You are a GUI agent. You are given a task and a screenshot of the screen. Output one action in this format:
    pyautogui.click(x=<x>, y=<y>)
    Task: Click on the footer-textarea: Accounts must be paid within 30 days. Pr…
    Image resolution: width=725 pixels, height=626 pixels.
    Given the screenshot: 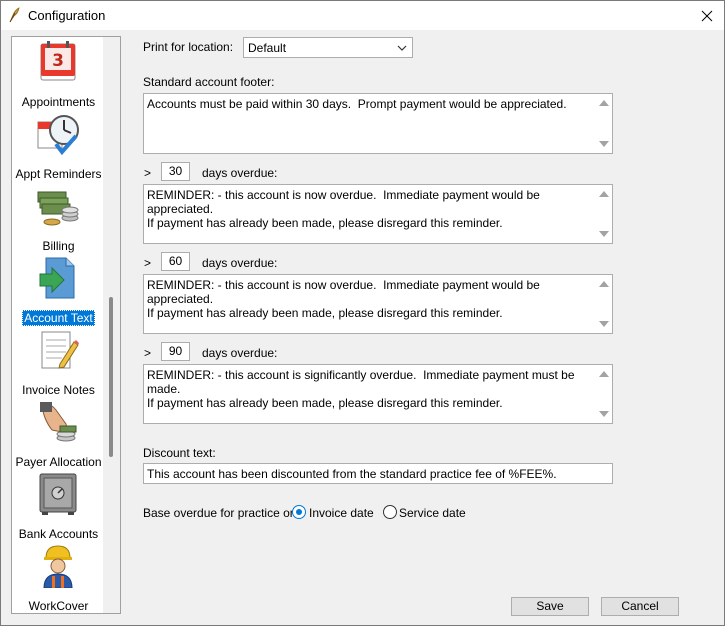 What is the action you would take?
    pyautogui.click(x=378, y=123)
    